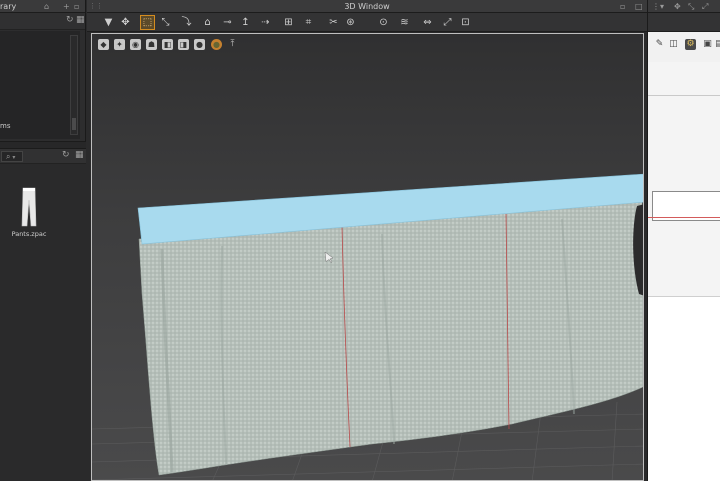 The width and height of the screenshot is (720, 481). Describe the element at coordinates (119, 44) in the screenshot. I see `texture-view-icon: ✦` at that location.